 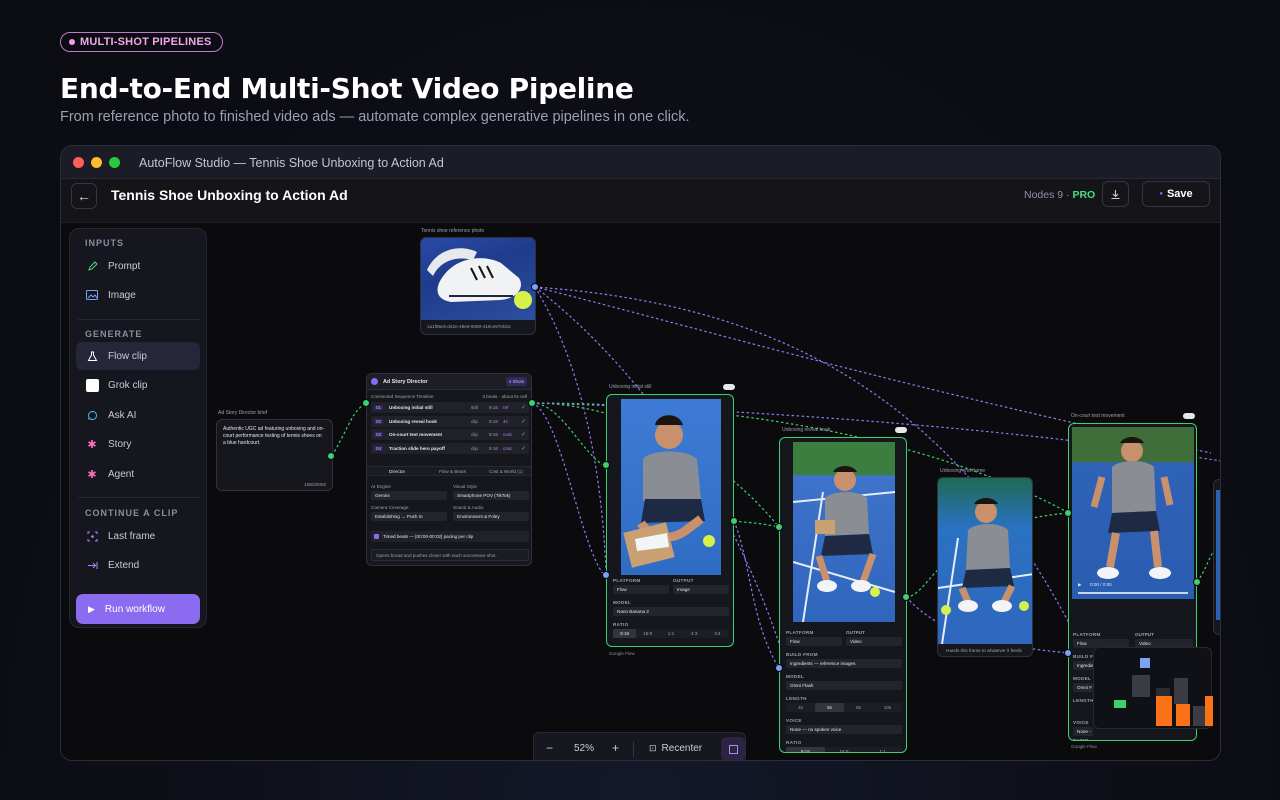 What do you see at coordinates (901, 430) in the screenshot?
I see `reveal-node-toggle` at bounding box center [901, 430].